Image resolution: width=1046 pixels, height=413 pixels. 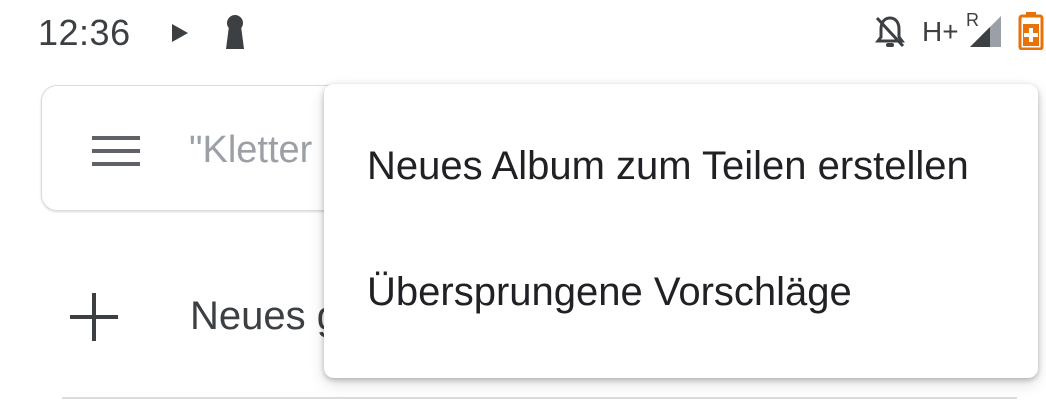 What do you see at coordinates (985, 31) in the screenshot?
I see `signal-roaming-icon` at bounding box center [985, 31].